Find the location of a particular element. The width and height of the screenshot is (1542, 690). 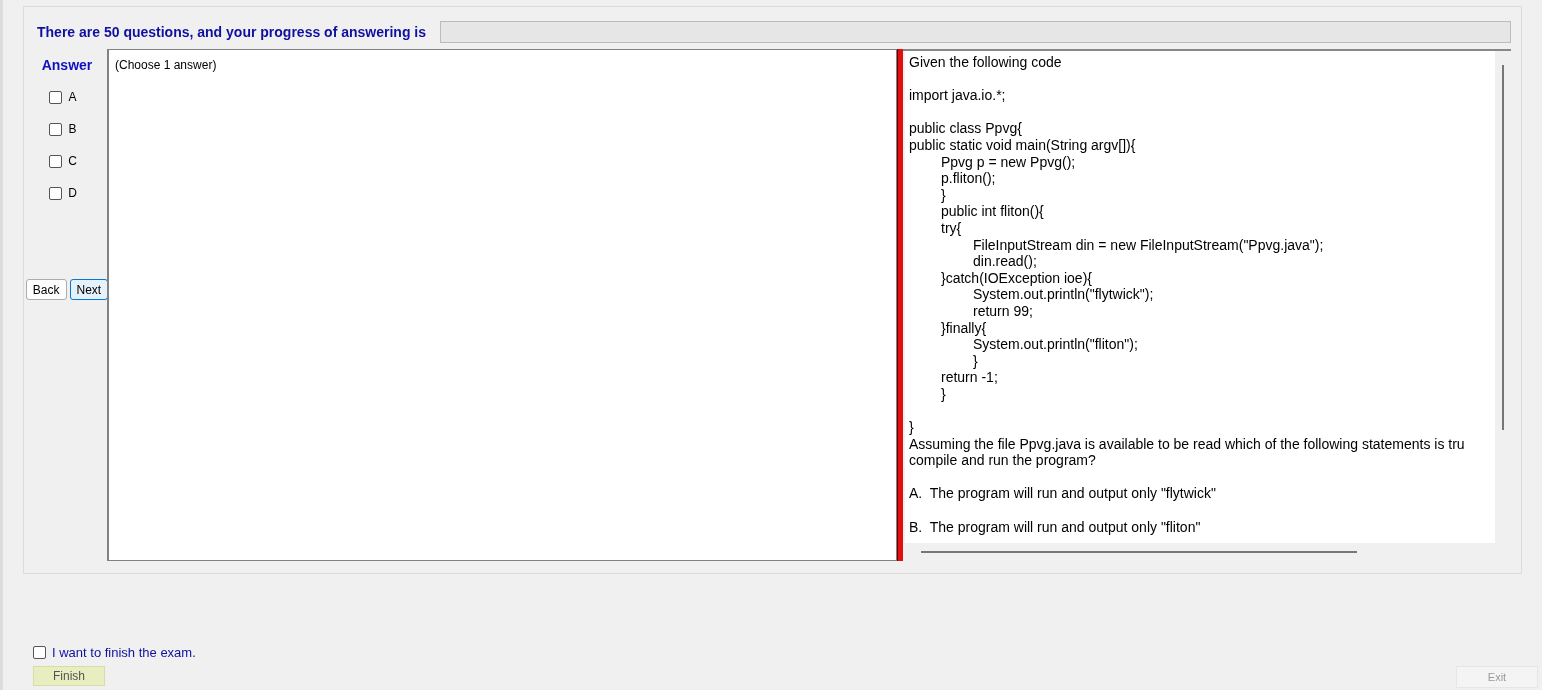

question-line: }finally{ is located at coordinates (964, 328).